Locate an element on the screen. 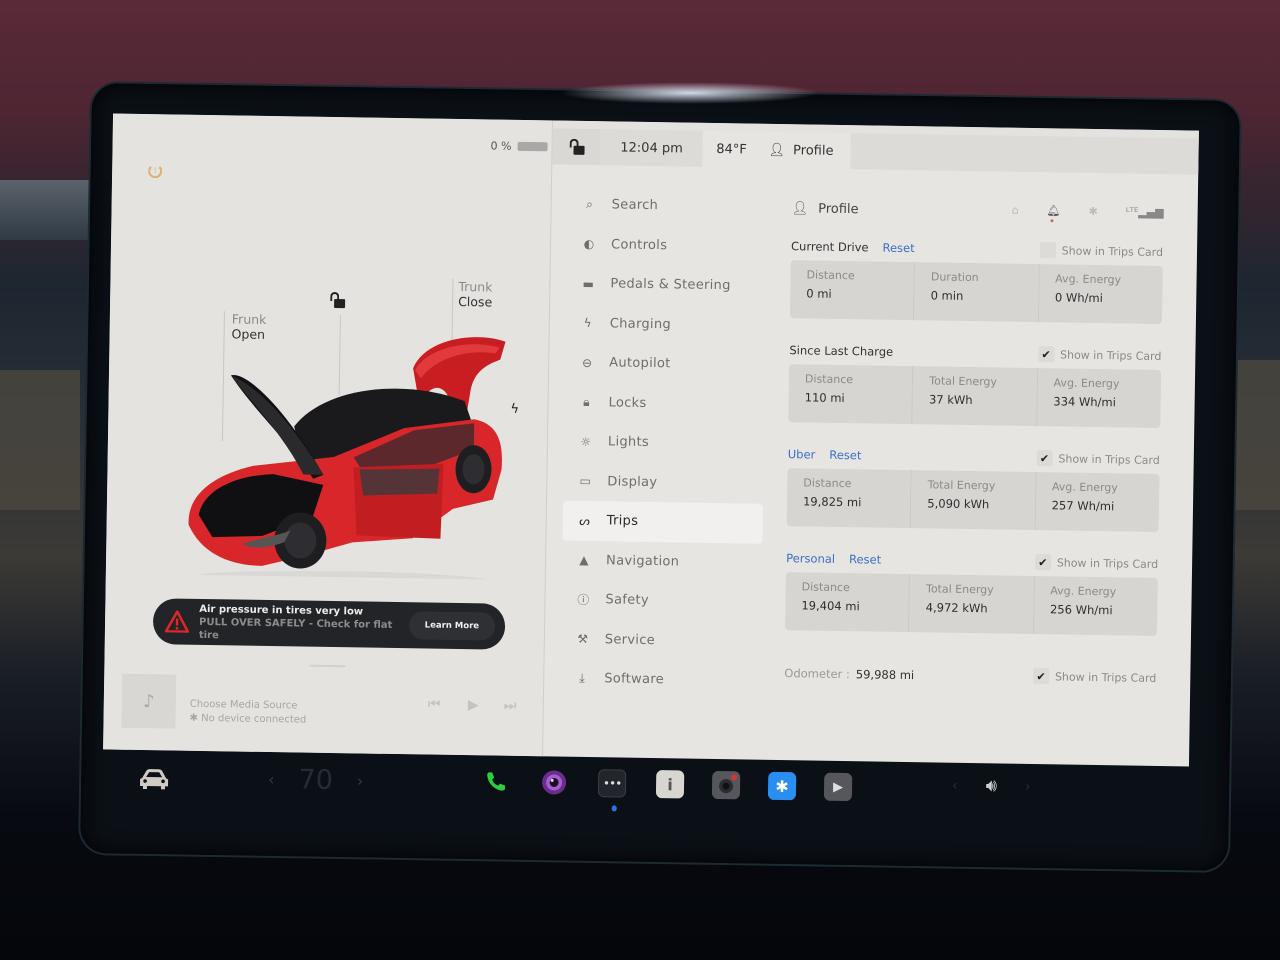 Image resolution: width=1280 pixels, height=960 pixels. media-source-title: Choose Media Source is located at coordinates (244, 705).